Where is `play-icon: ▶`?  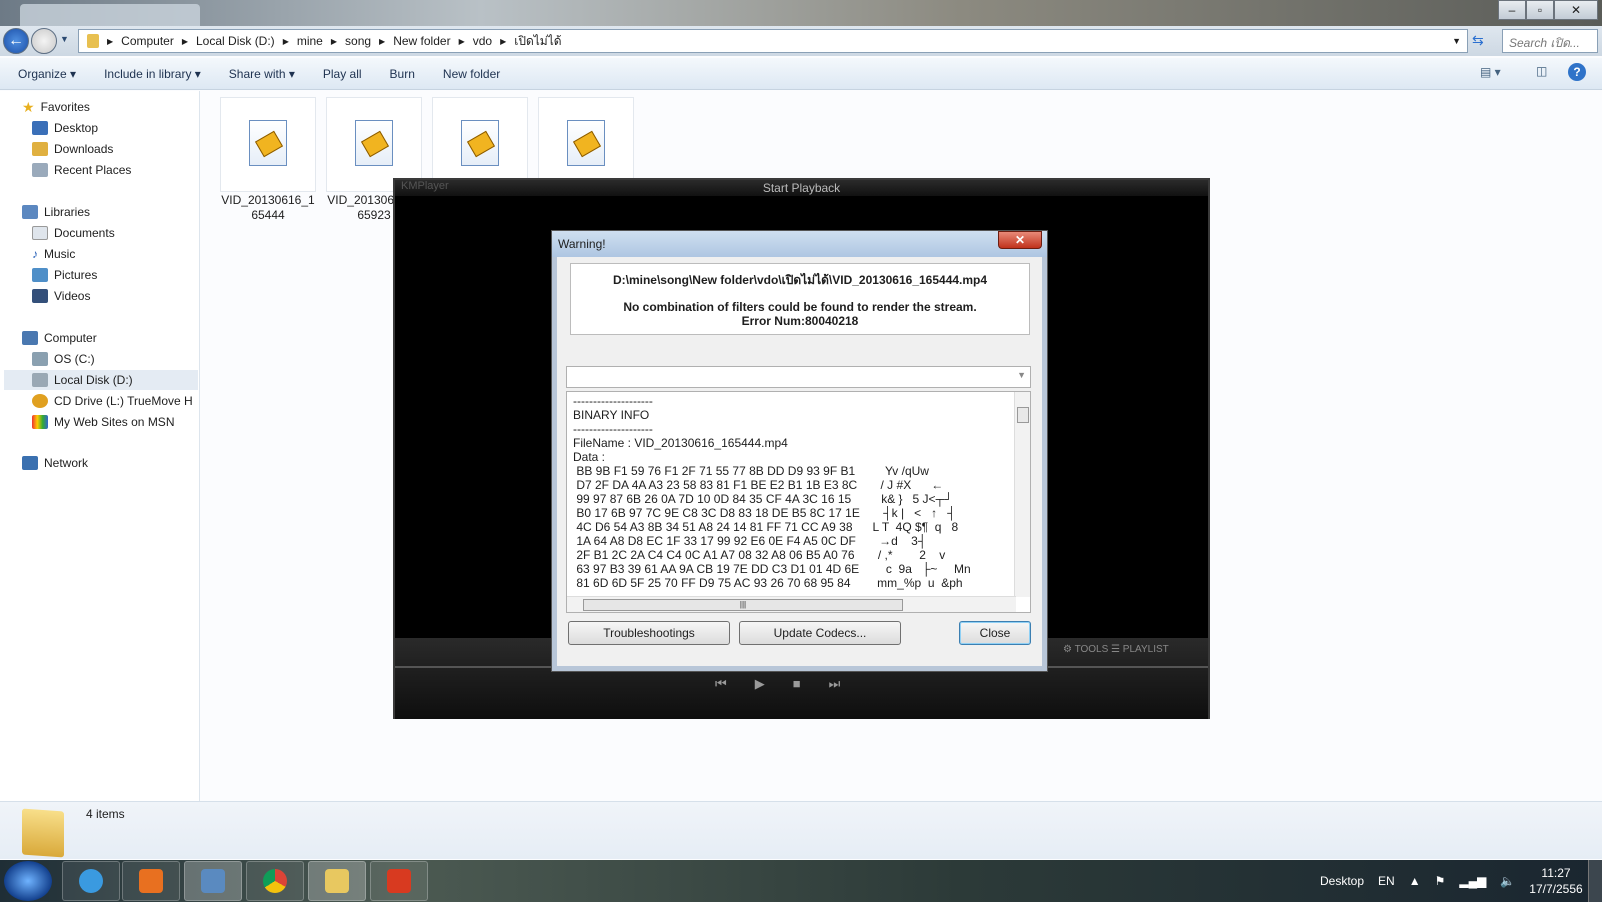
play-icon: ▶ is located at coordinates (760, 684).